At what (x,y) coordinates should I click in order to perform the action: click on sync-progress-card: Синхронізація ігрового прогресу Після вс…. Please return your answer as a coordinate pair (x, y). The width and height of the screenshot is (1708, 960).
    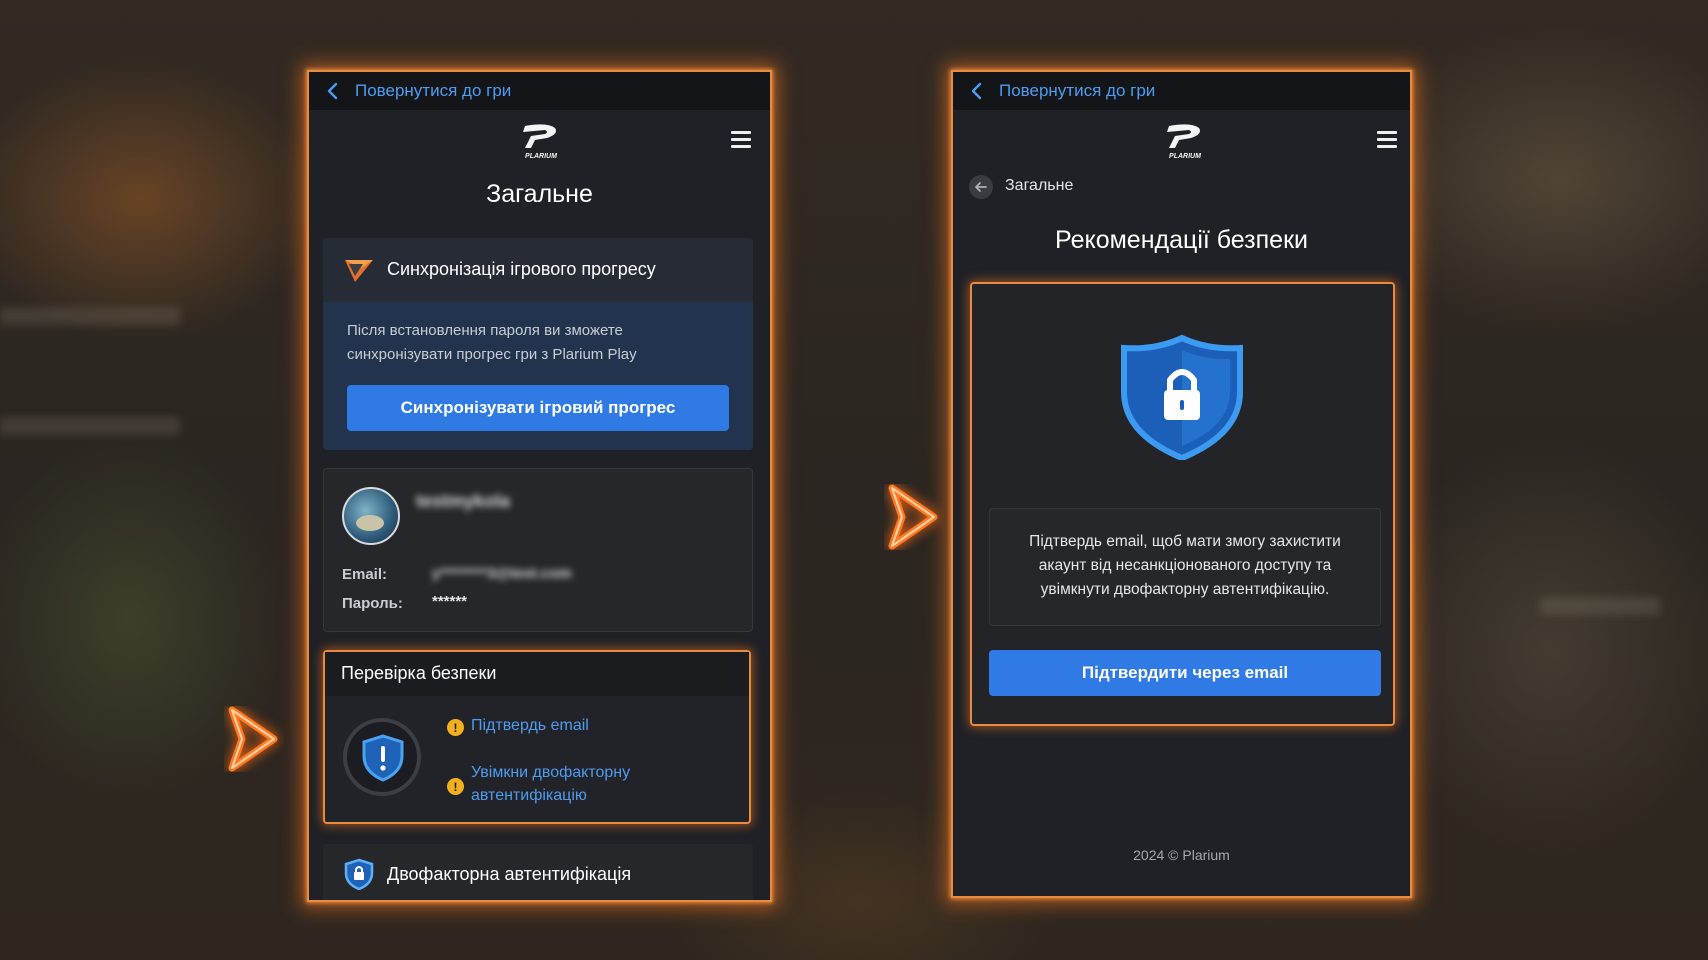
    Looking at the image, I should click on (538, 344).